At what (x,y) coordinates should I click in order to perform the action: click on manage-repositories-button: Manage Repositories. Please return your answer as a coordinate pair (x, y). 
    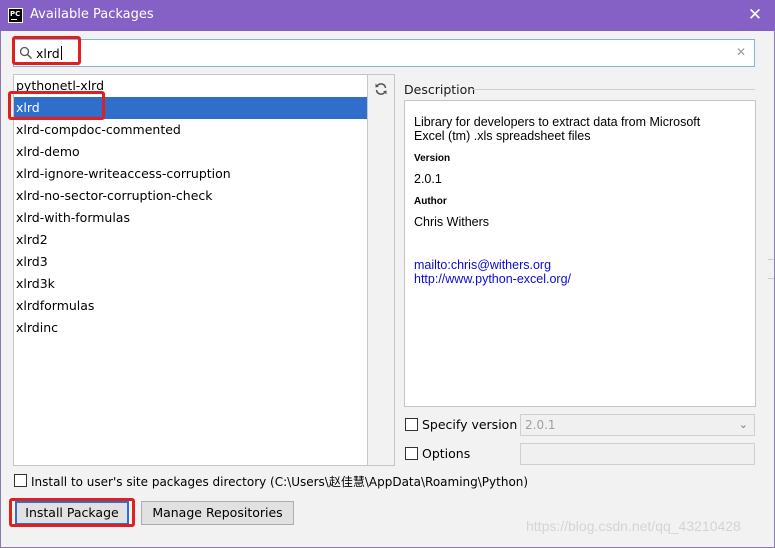
    Looking at the image, I should click on (217, 513).